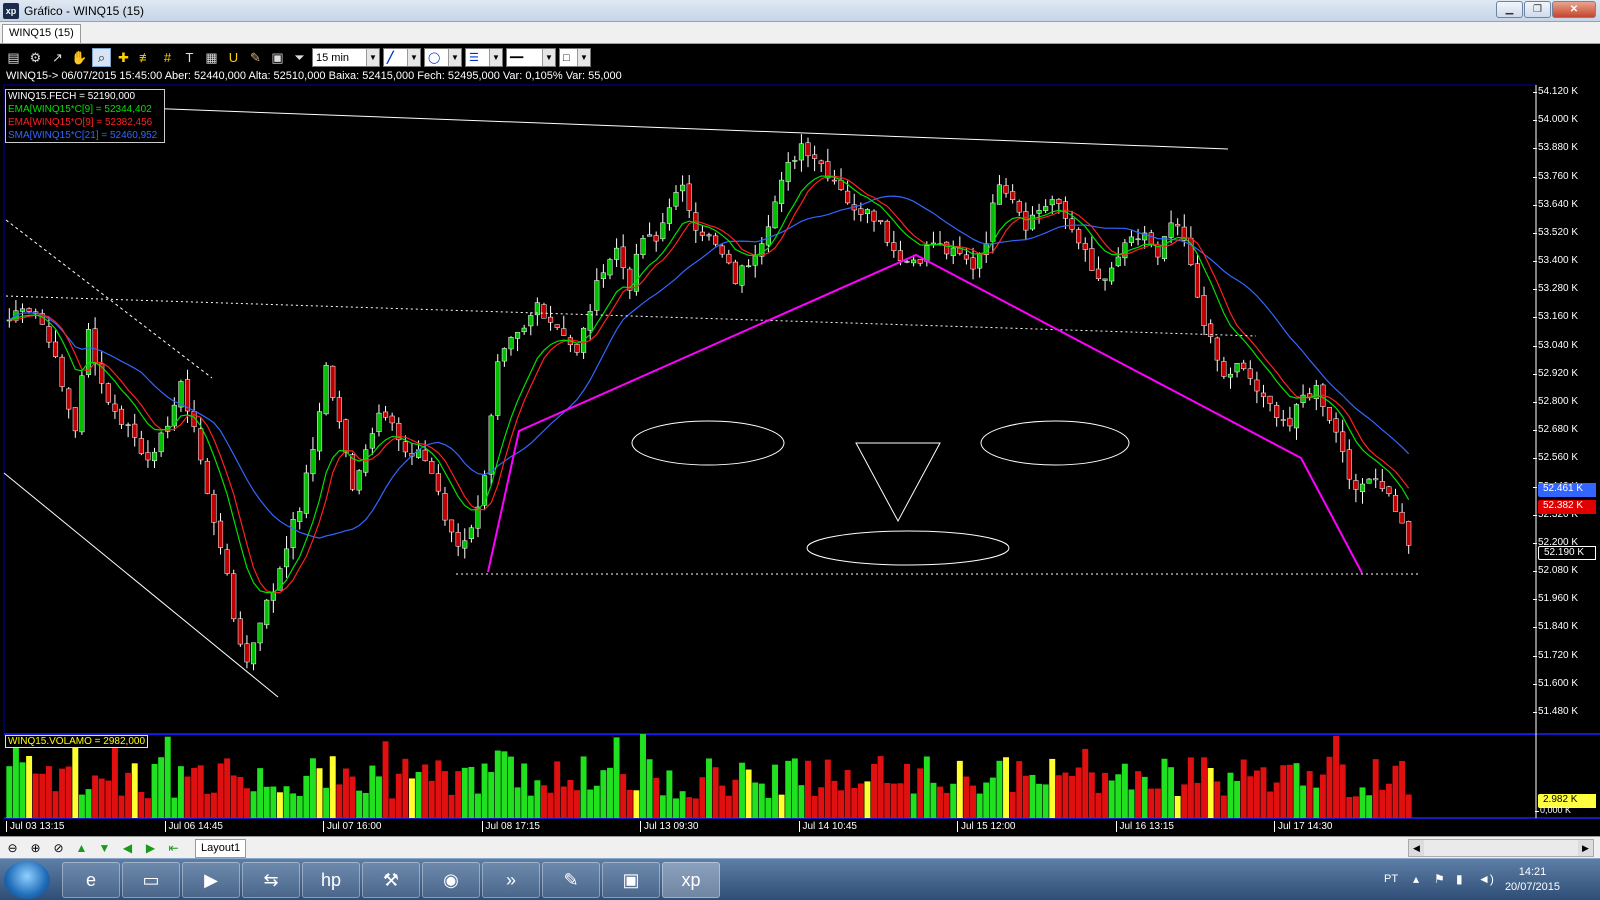 This screenshot has height=900, width=1600. What do you see at coordinates (12, 848) in the screenshot?
I see `zoom-out-icon: ⊖` at bounding box center [12, 848].